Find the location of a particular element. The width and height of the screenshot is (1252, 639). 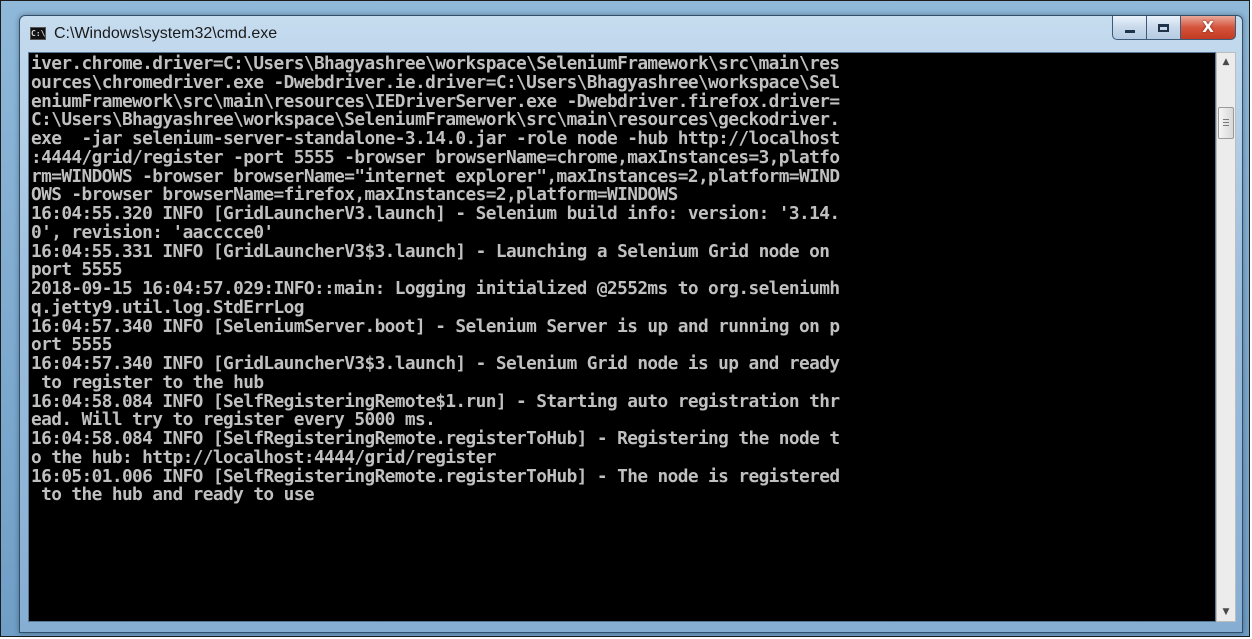

vertical-scrollbar: ▲ ▼ is located at coordinates (1226, 337).